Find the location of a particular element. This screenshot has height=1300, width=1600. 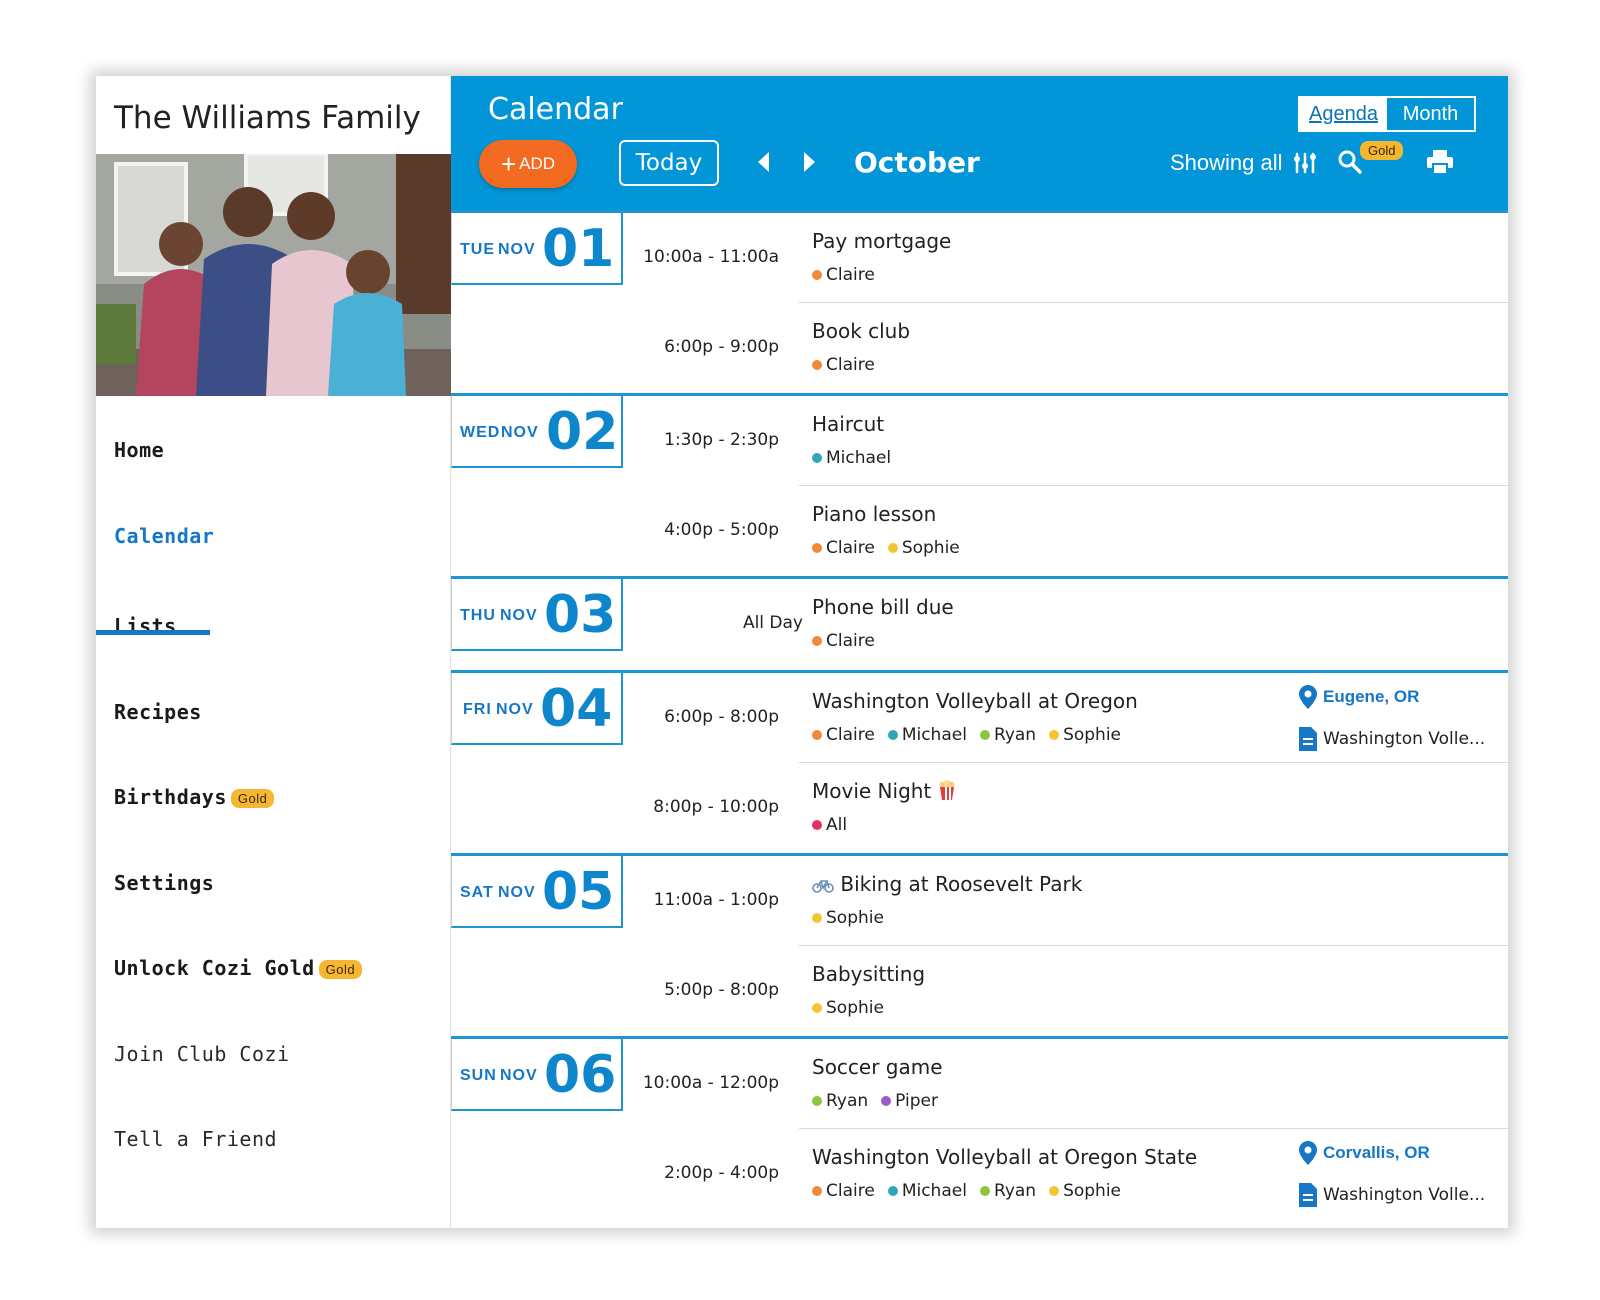

active-nav-underline is located at coordinates (153, 632).